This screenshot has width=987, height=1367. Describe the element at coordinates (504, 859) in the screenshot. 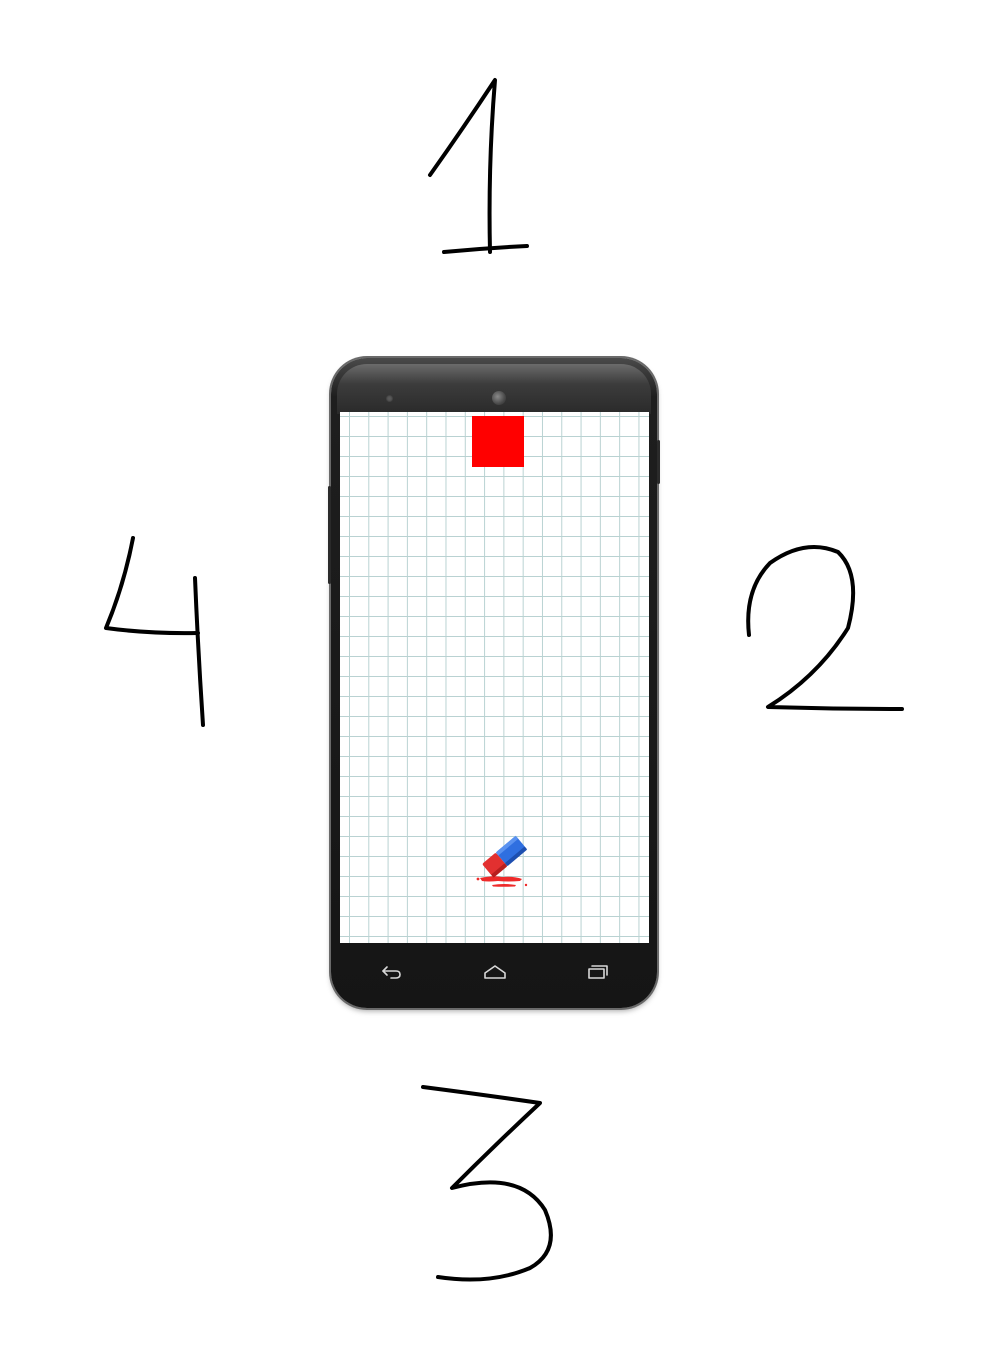

I see `eraser-icon` at that location.